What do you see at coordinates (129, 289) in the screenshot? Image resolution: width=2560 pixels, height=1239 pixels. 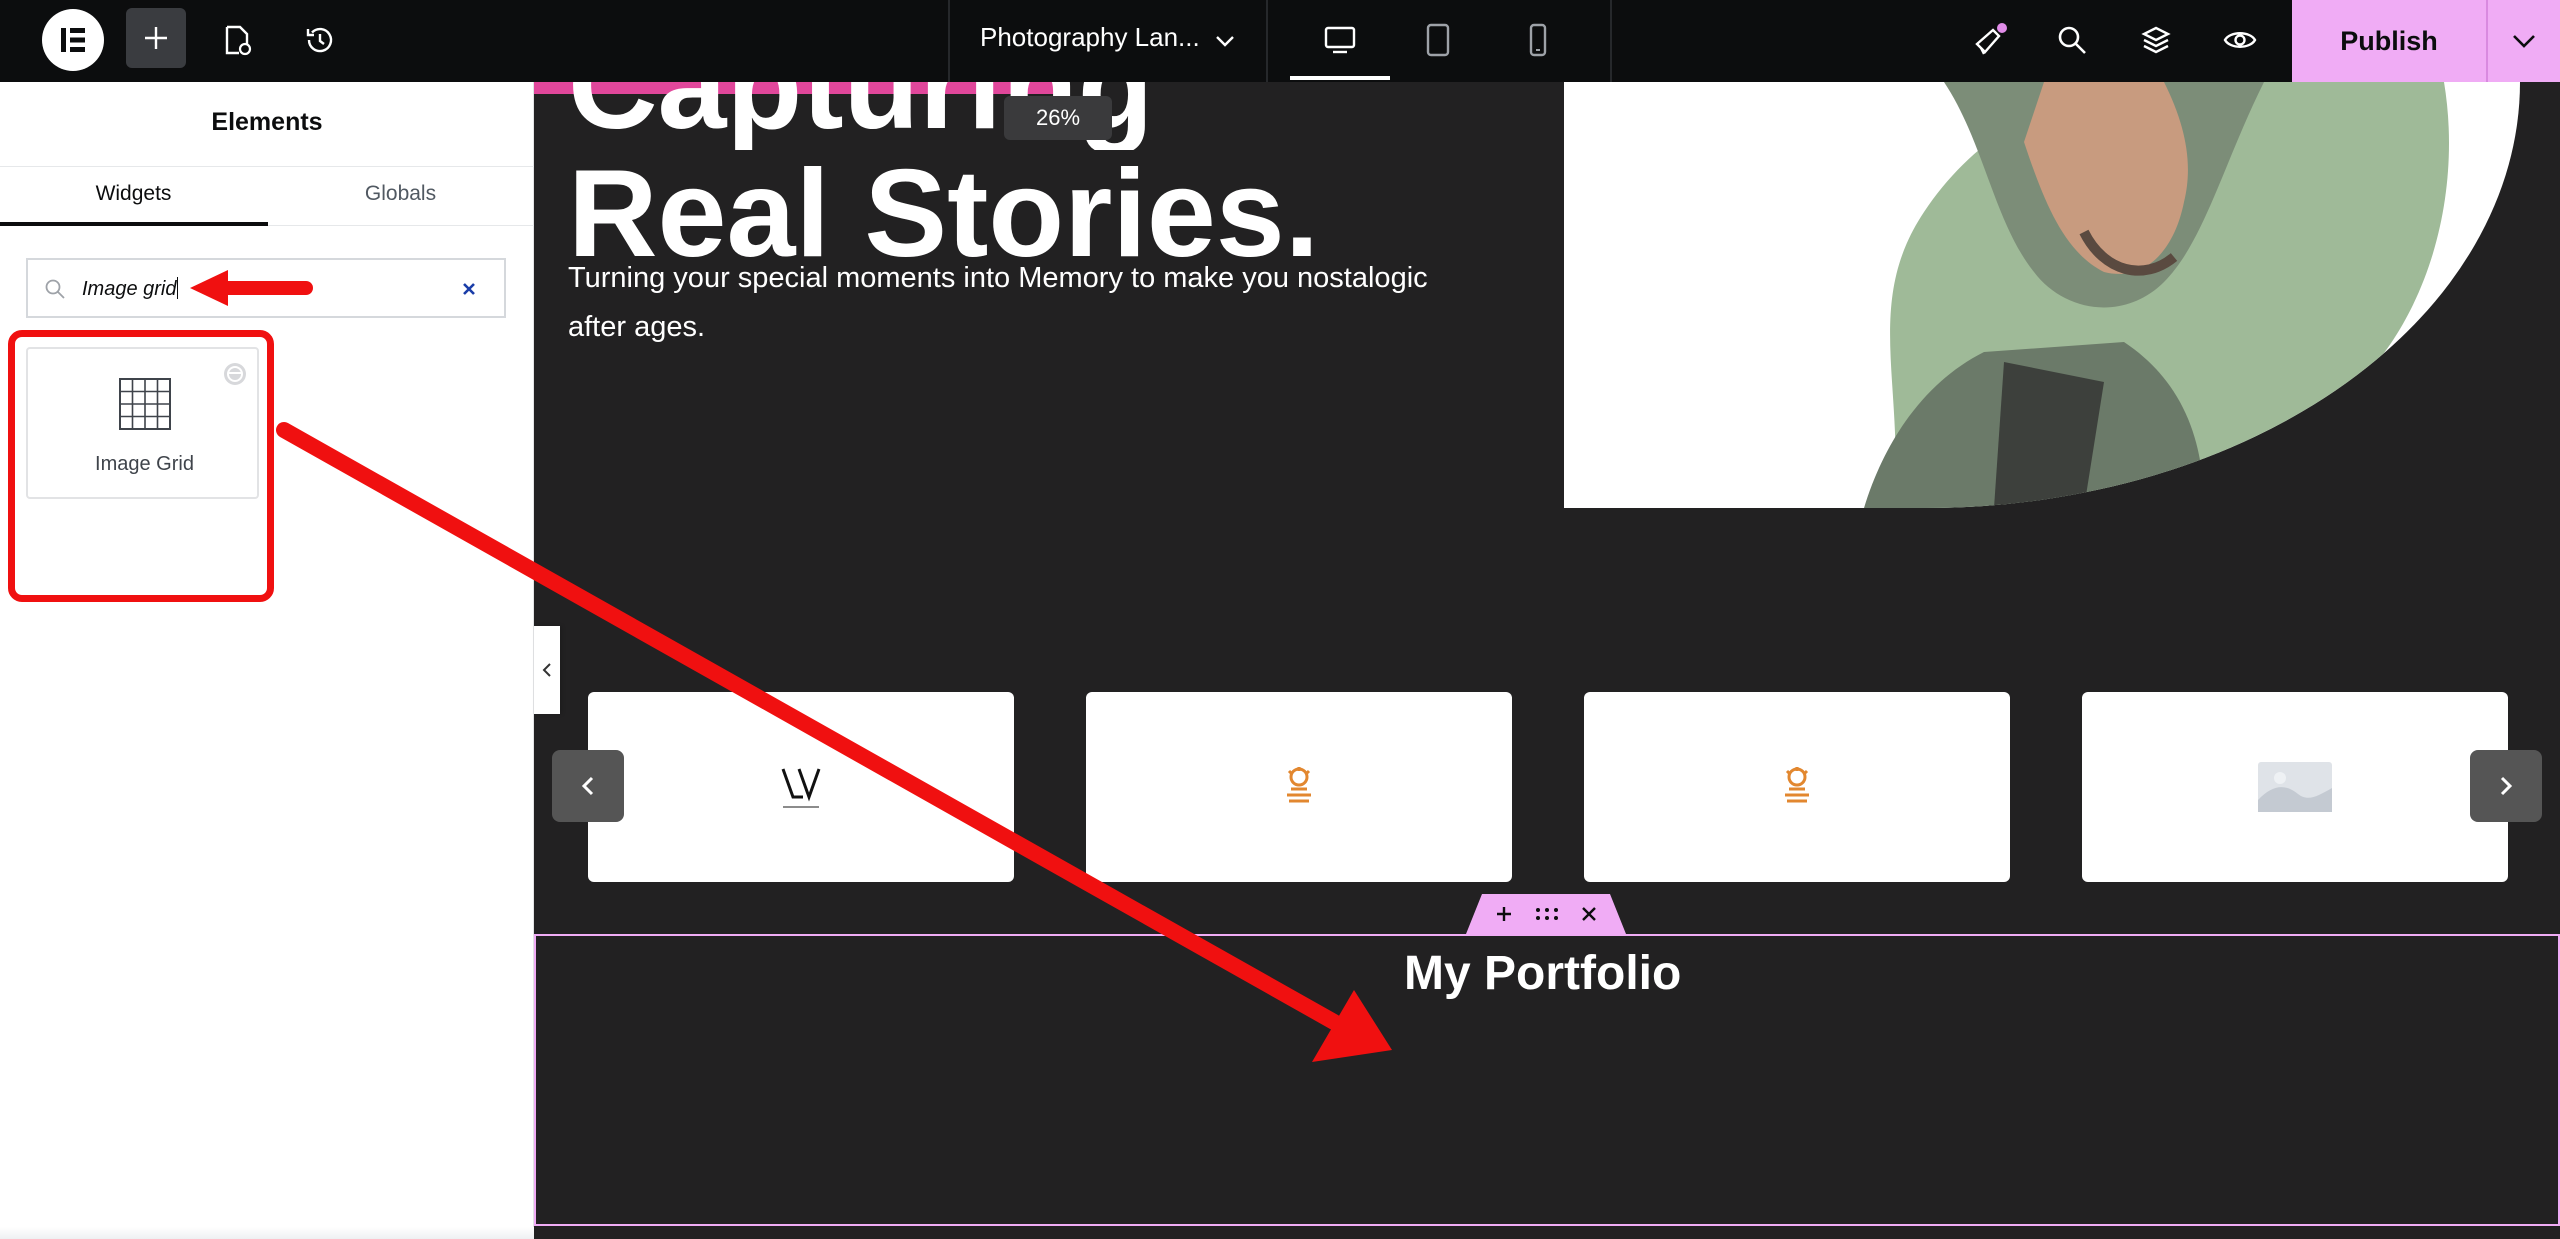 I see `search-value: Image grid` at bounding box center [129, 289].